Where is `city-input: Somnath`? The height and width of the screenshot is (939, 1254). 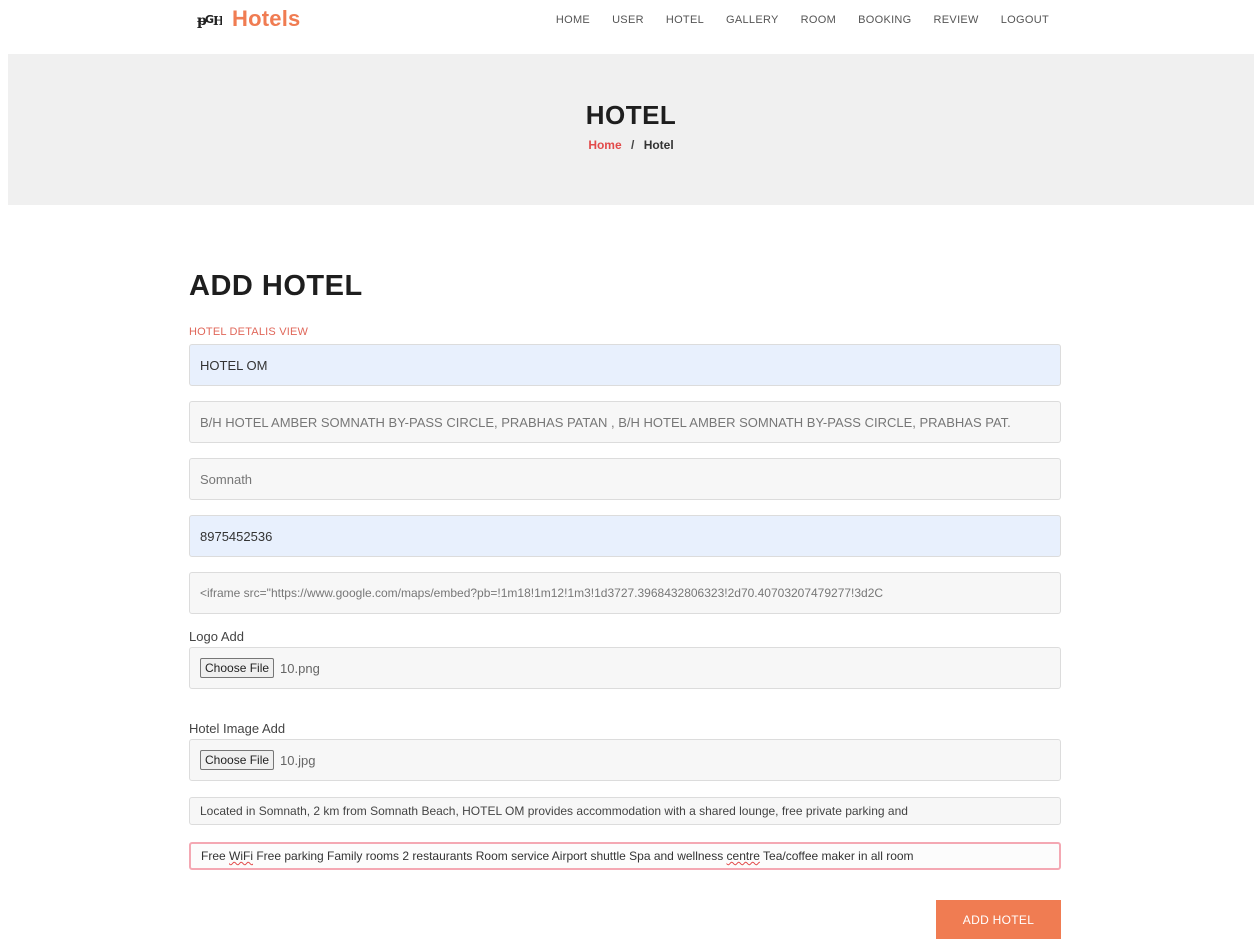
city-input: Somnath is located at coordinates (625, 479).